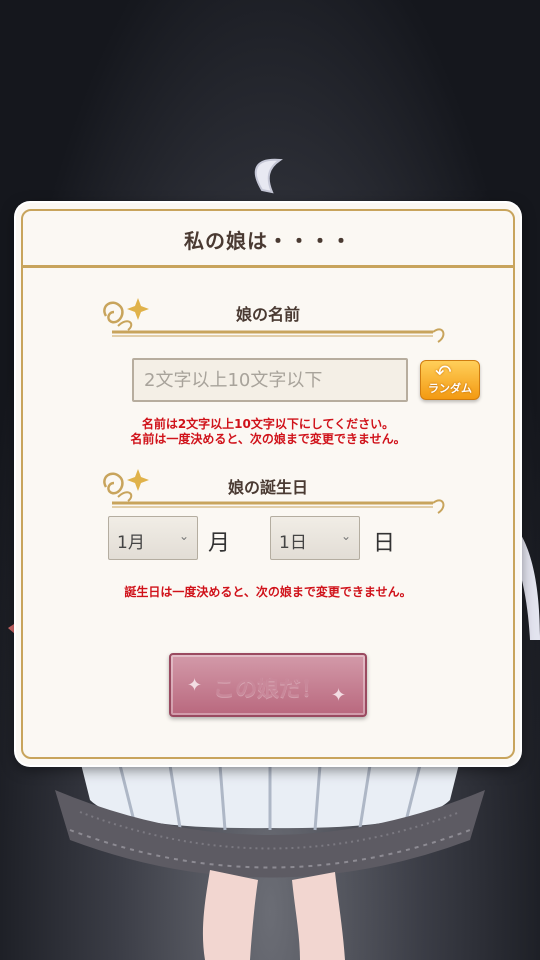 The width and height of the screenshot is (540, 960). I want to click on random-button-label: ランダム, so click(450, 388).